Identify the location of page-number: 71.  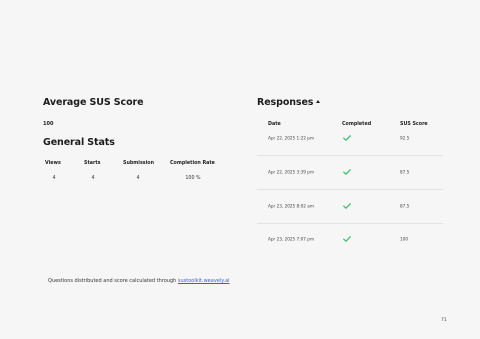
(444, 320).